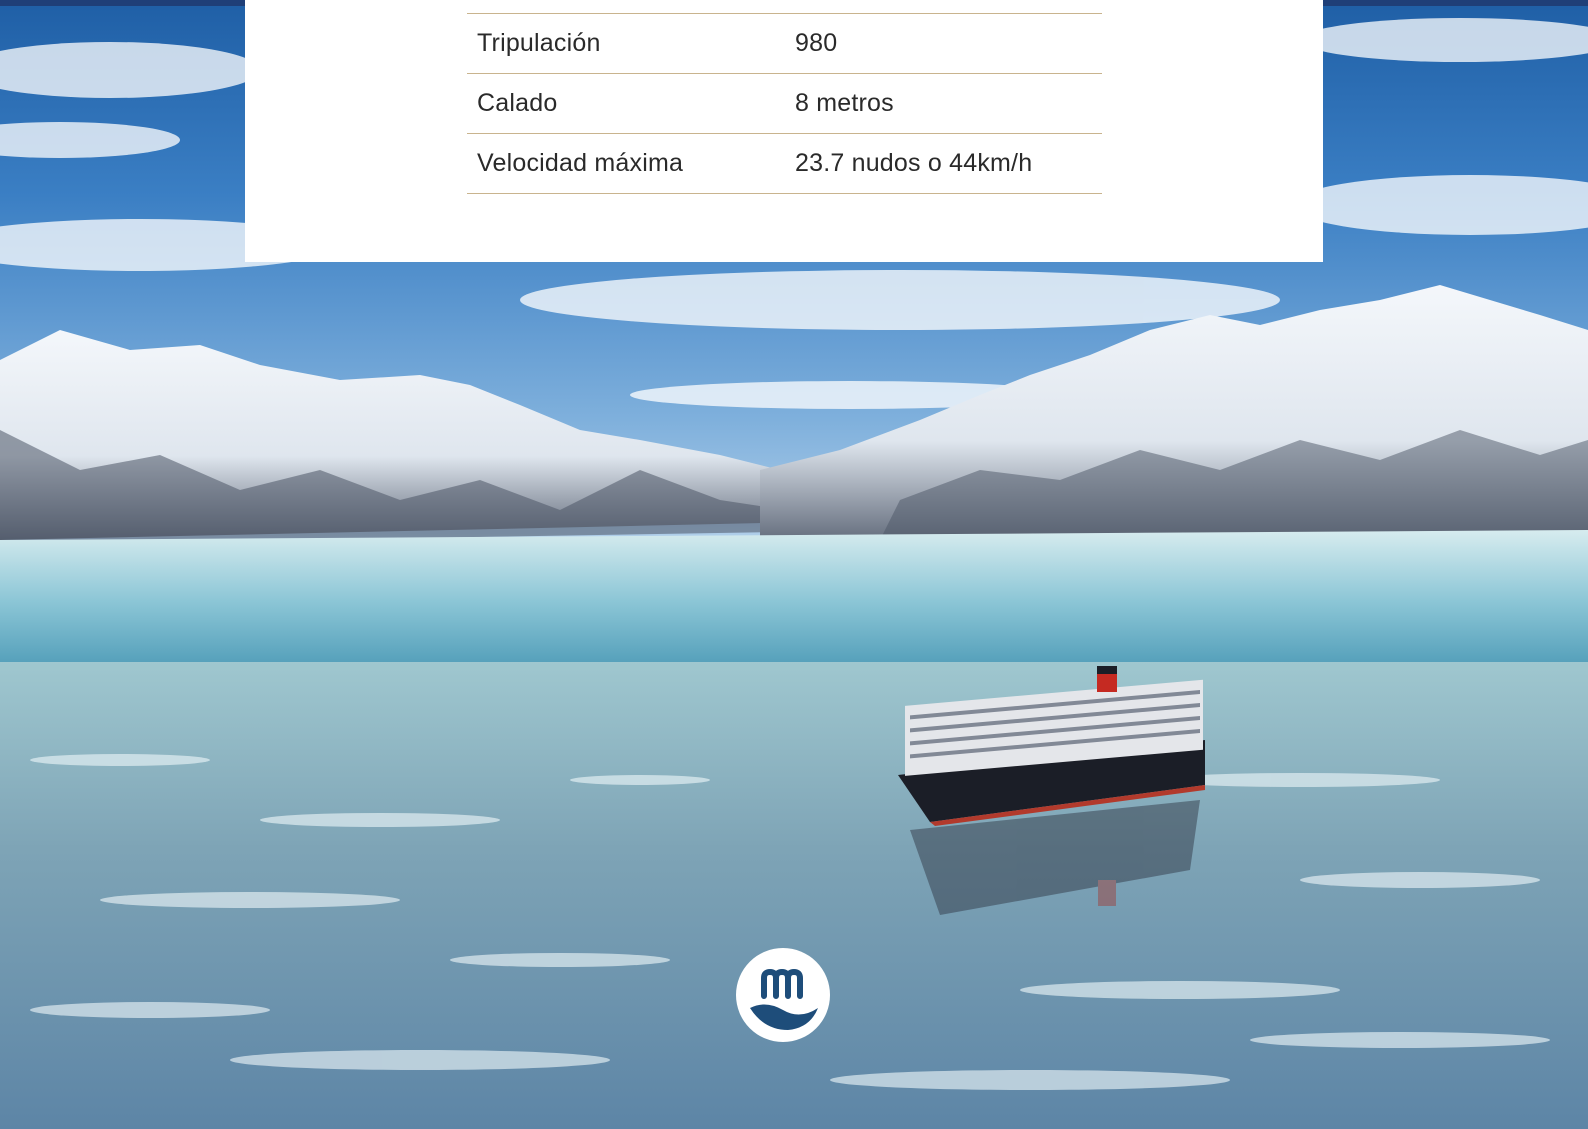 The height and width of the screenshot is (1129, 1588). Describe the element at coordinates (783, 995) in the screenshot. I see `brand-m-wave-icon` at that location.